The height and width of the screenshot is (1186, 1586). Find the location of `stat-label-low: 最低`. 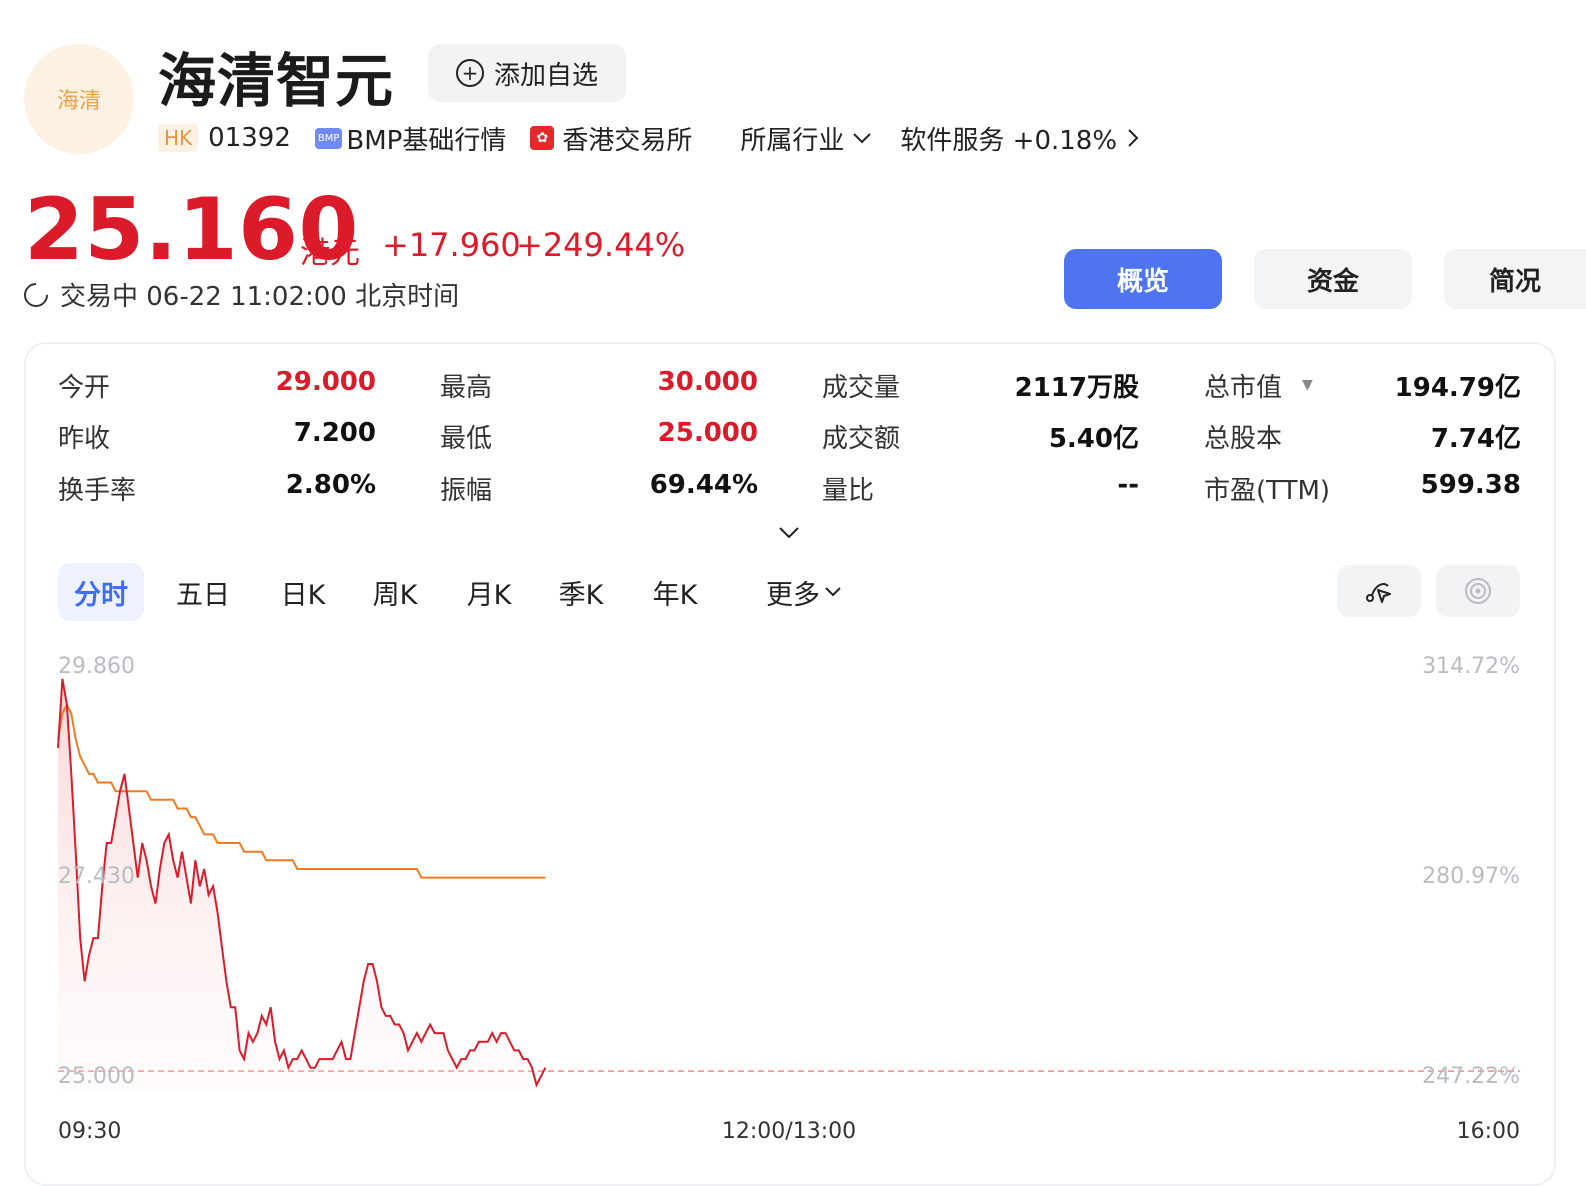

stat-label-low: 最低 is located at coordinates (466, 439).